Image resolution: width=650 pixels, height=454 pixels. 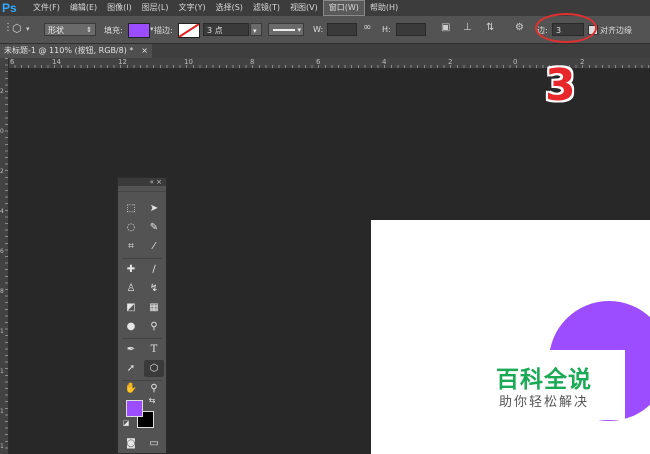 What do you see at coordinates (56, 30) in the screenshot?
I see `tool-mode-value: 形状` at bounding box center [56, 30].